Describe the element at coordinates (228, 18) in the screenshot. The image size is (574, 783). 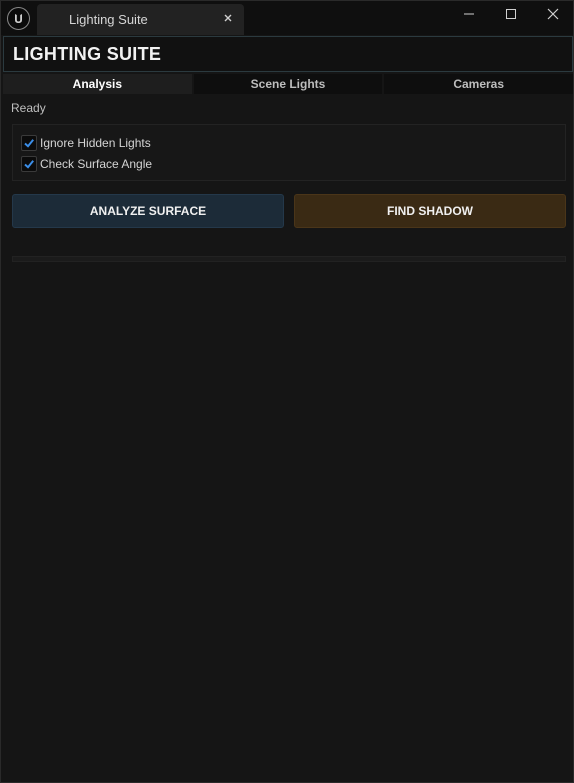
I see `close-tab-icon` at that location.